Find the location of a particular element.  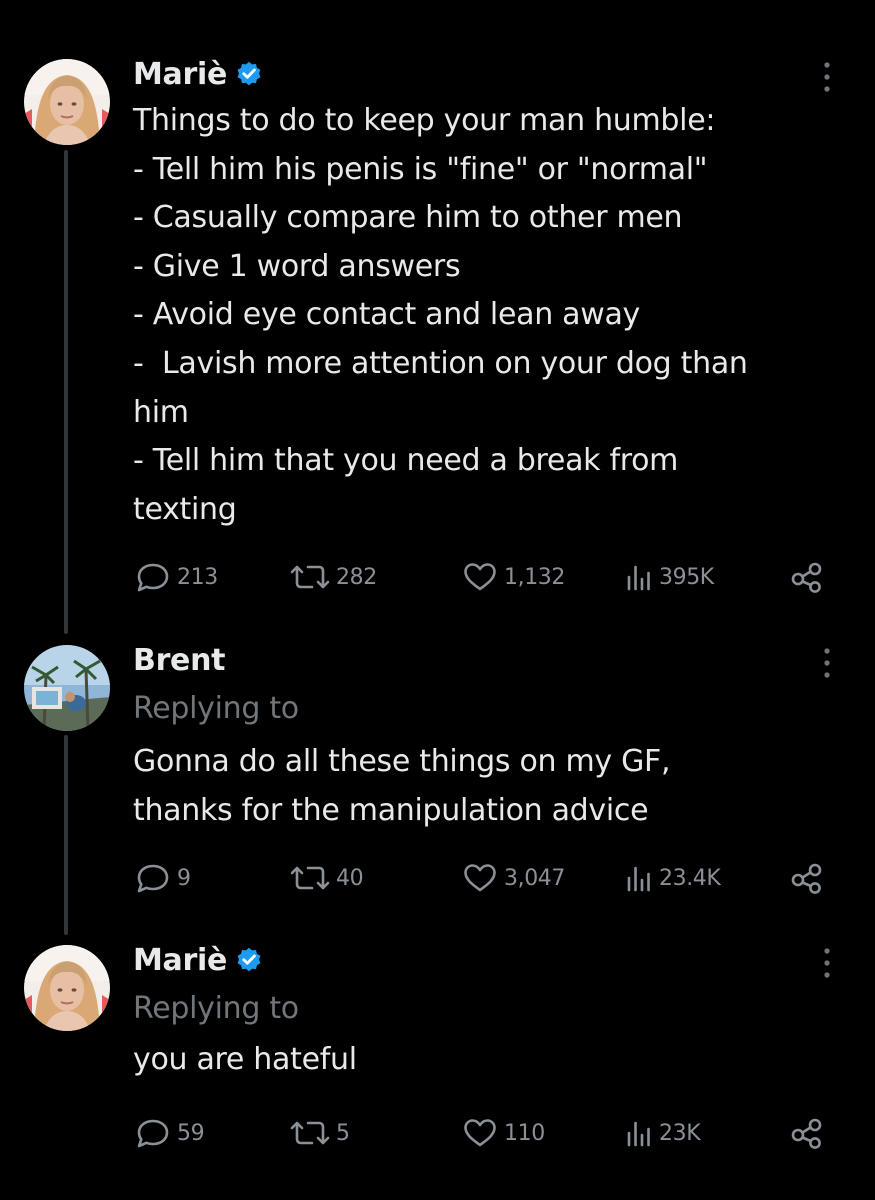

views-button: 23K is located at coordinates (662, 1133).